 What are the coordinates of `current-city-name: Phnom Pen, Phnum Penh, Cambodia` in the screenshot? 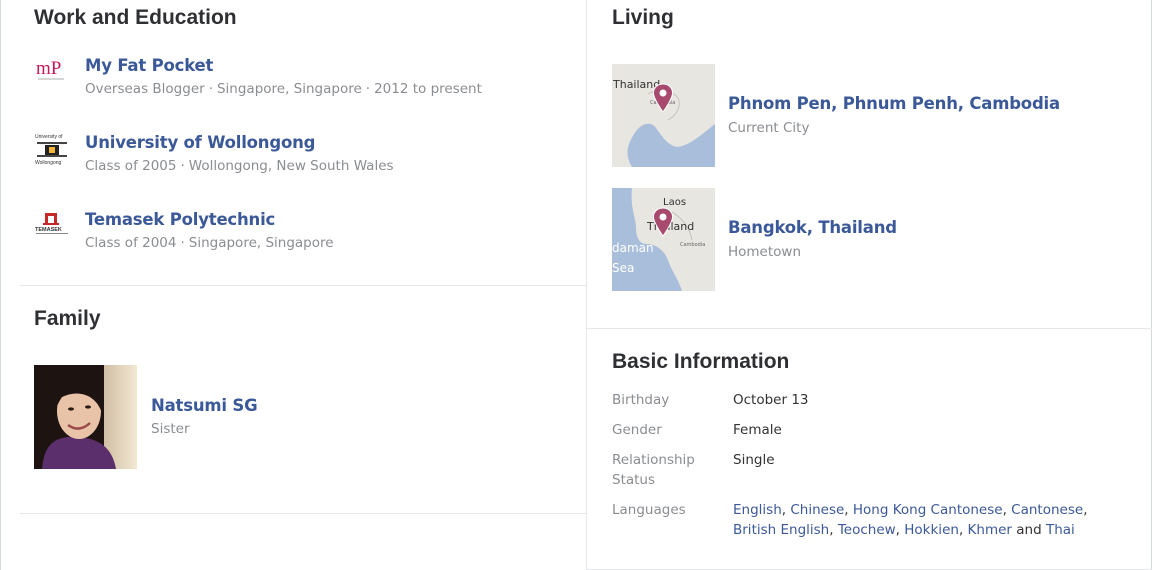 It's located at (894, 103).